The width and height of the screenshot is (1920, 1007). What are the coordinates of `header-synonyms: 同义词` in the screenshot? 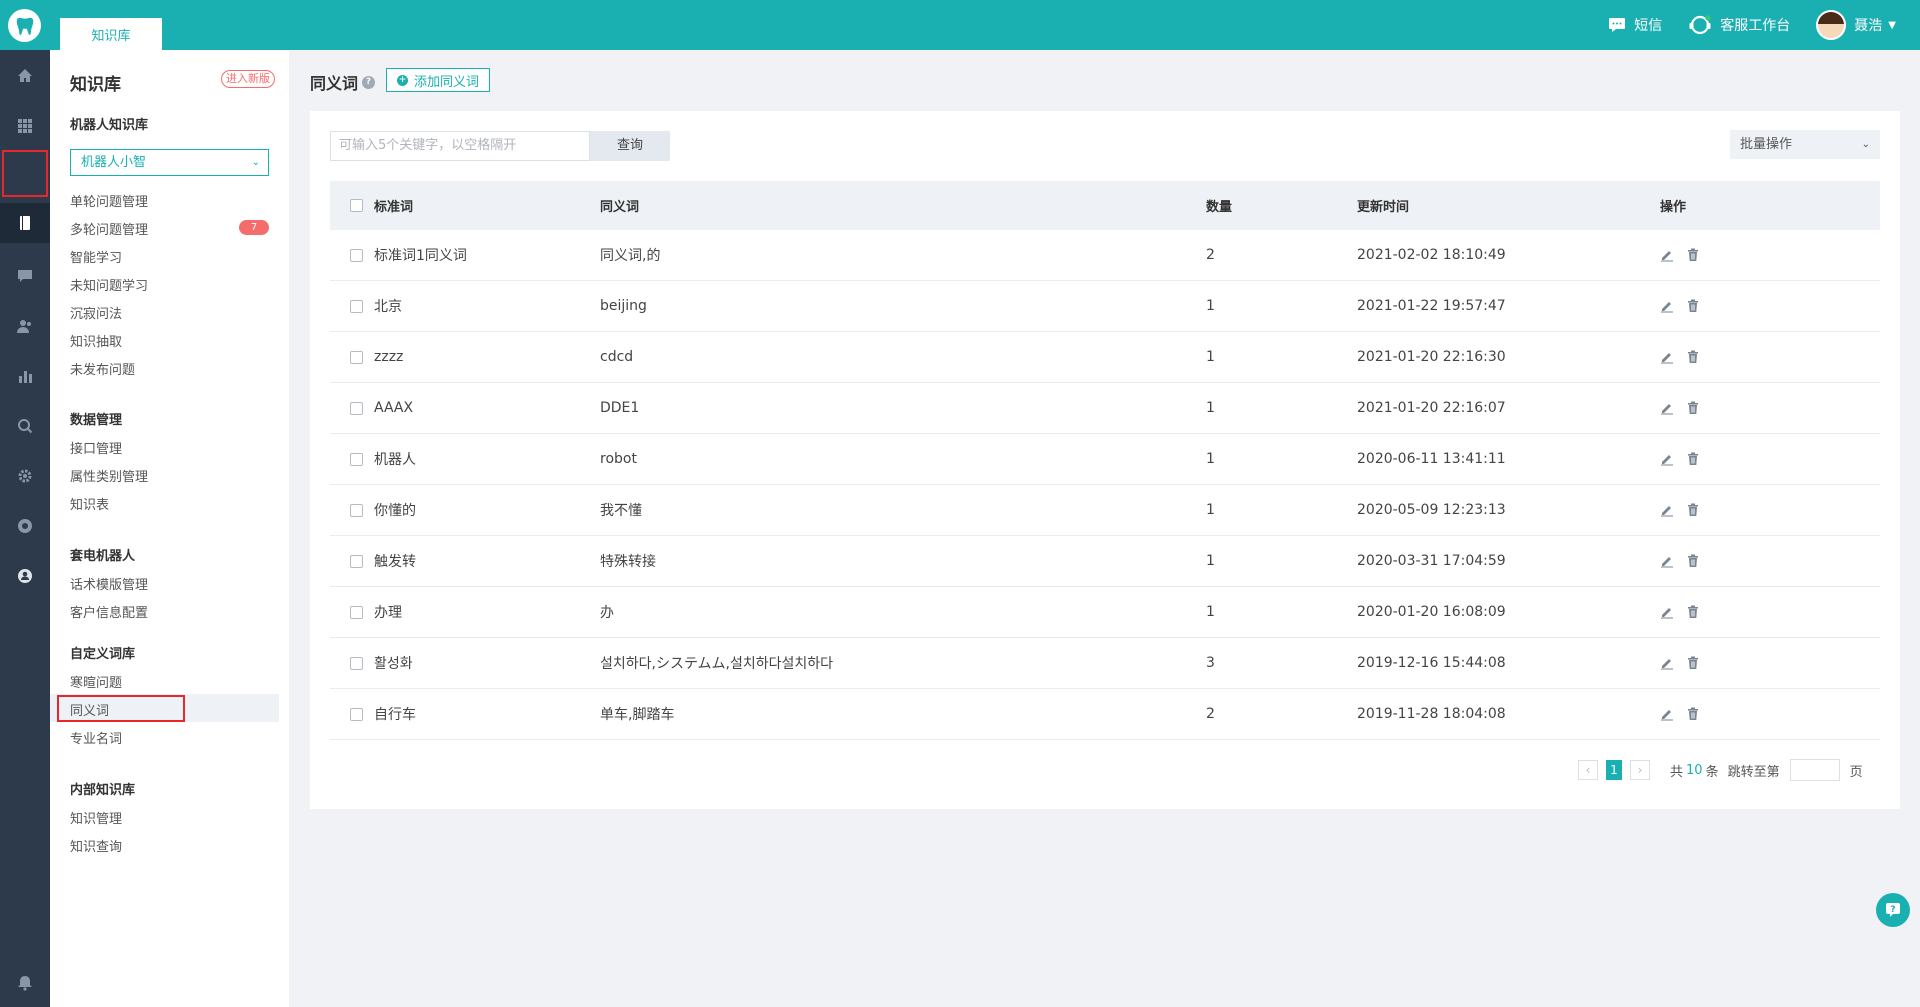 It's located at (620, 207).